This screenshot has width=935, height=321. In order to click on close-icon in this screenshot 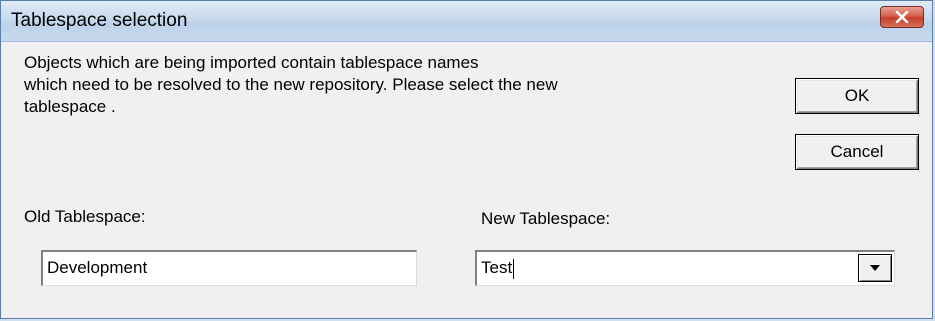, I will do `click(902, 17)`.